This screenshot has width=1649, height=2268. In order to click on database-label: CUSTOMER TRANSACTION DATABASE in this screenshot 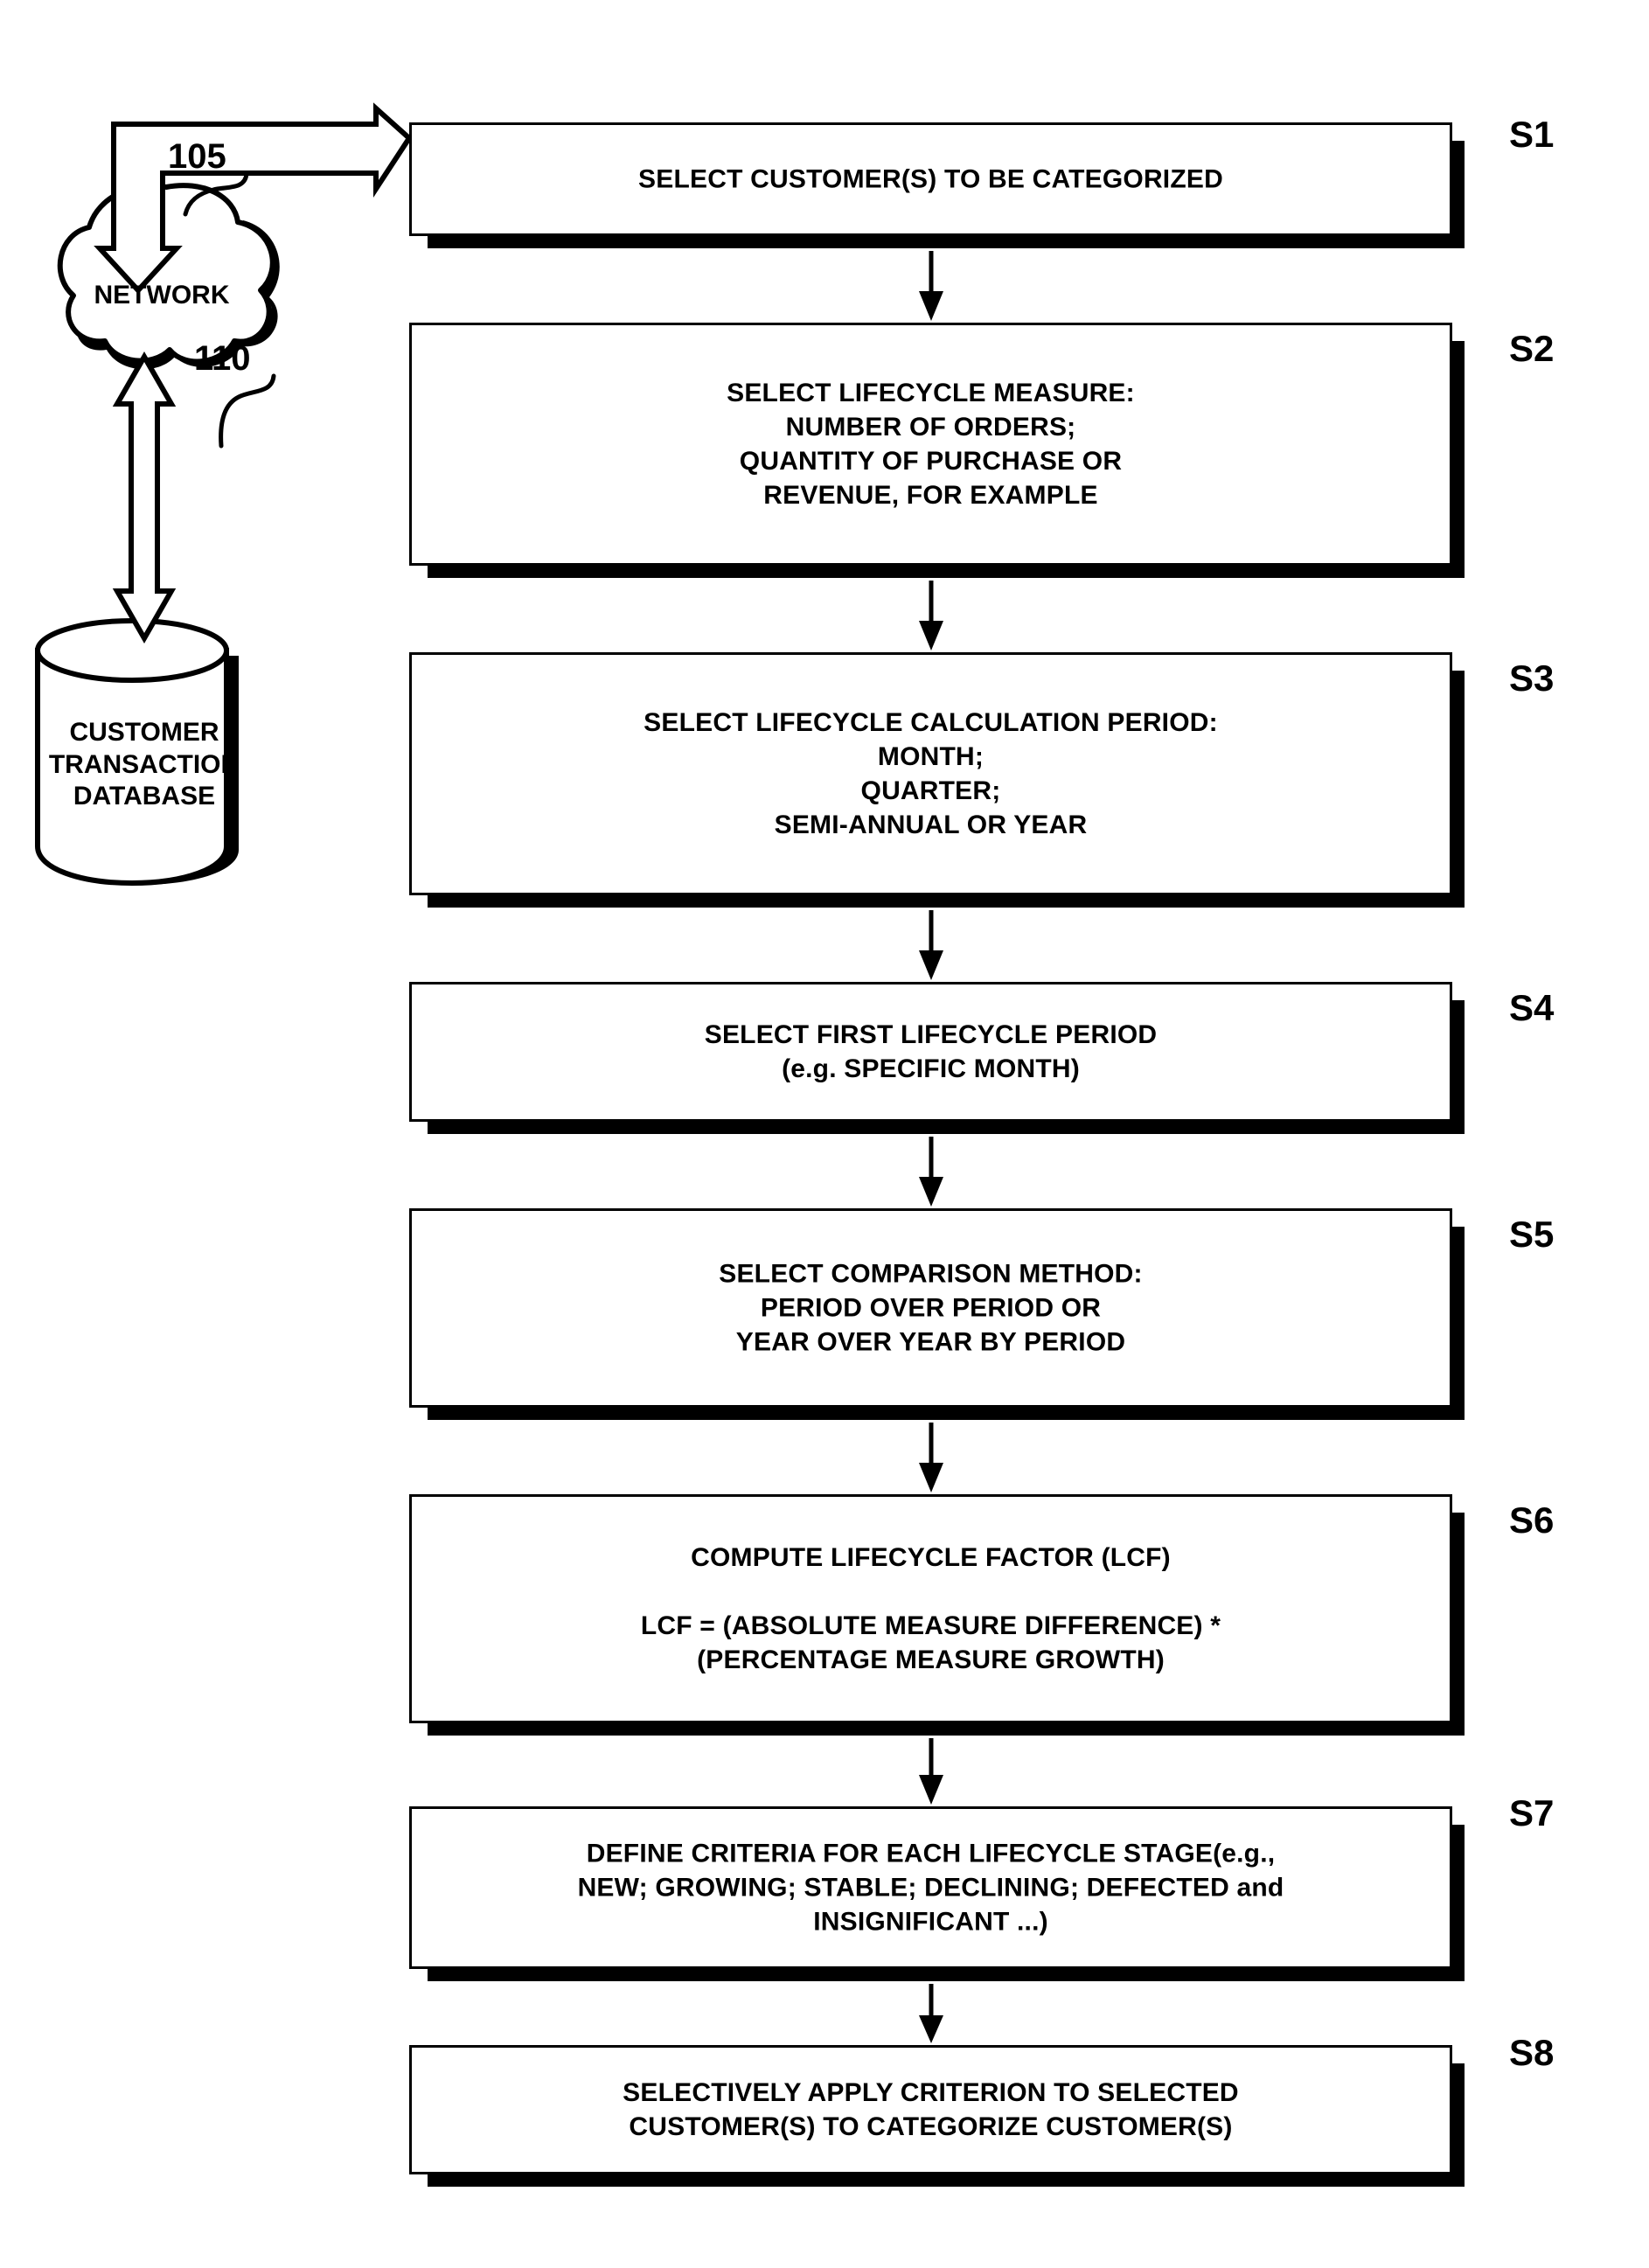, I will do `click(144, 764)`.